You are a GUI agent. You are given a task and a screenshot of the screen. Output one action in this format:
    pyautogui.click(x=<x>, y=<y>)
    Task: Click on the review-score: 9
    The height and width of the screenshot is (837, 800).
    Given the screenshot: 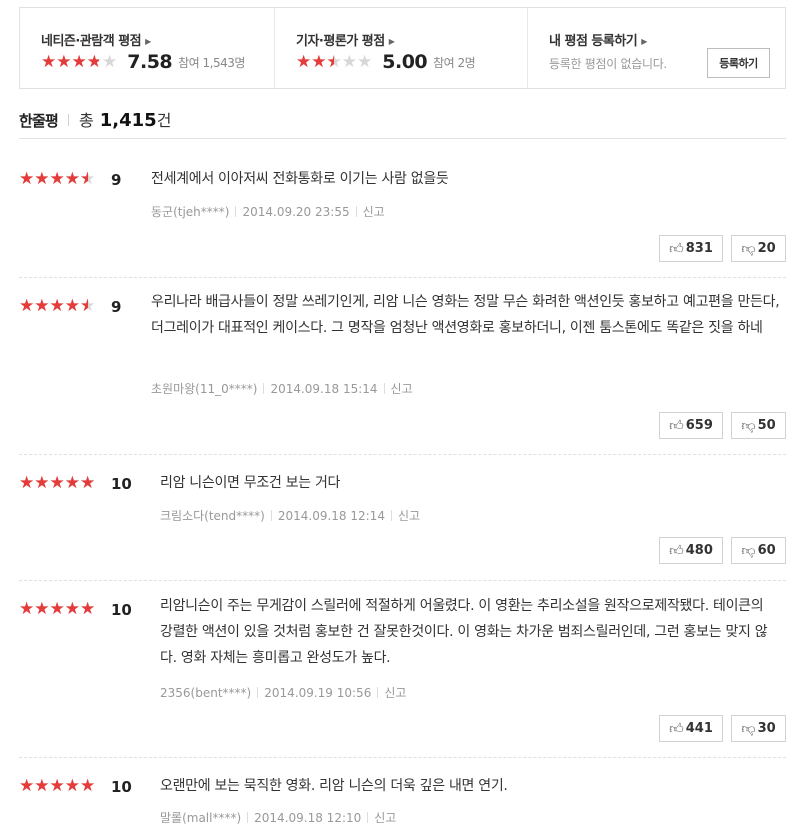 What is the action you would take?
    pyautogui.click(x=116, y=307)
    